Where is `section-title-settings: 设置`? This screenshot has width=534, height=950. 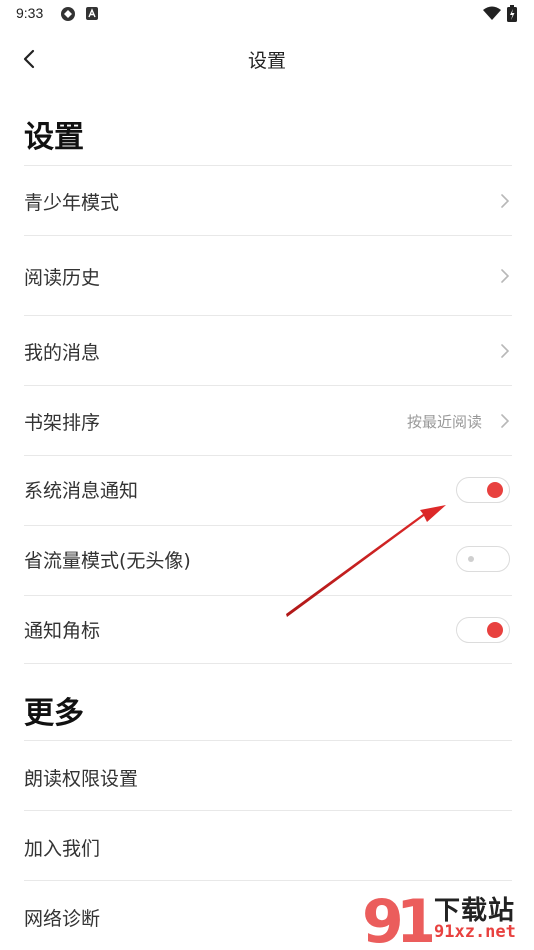 section-title-settings: 设置 is located at coordinates (54, 137).